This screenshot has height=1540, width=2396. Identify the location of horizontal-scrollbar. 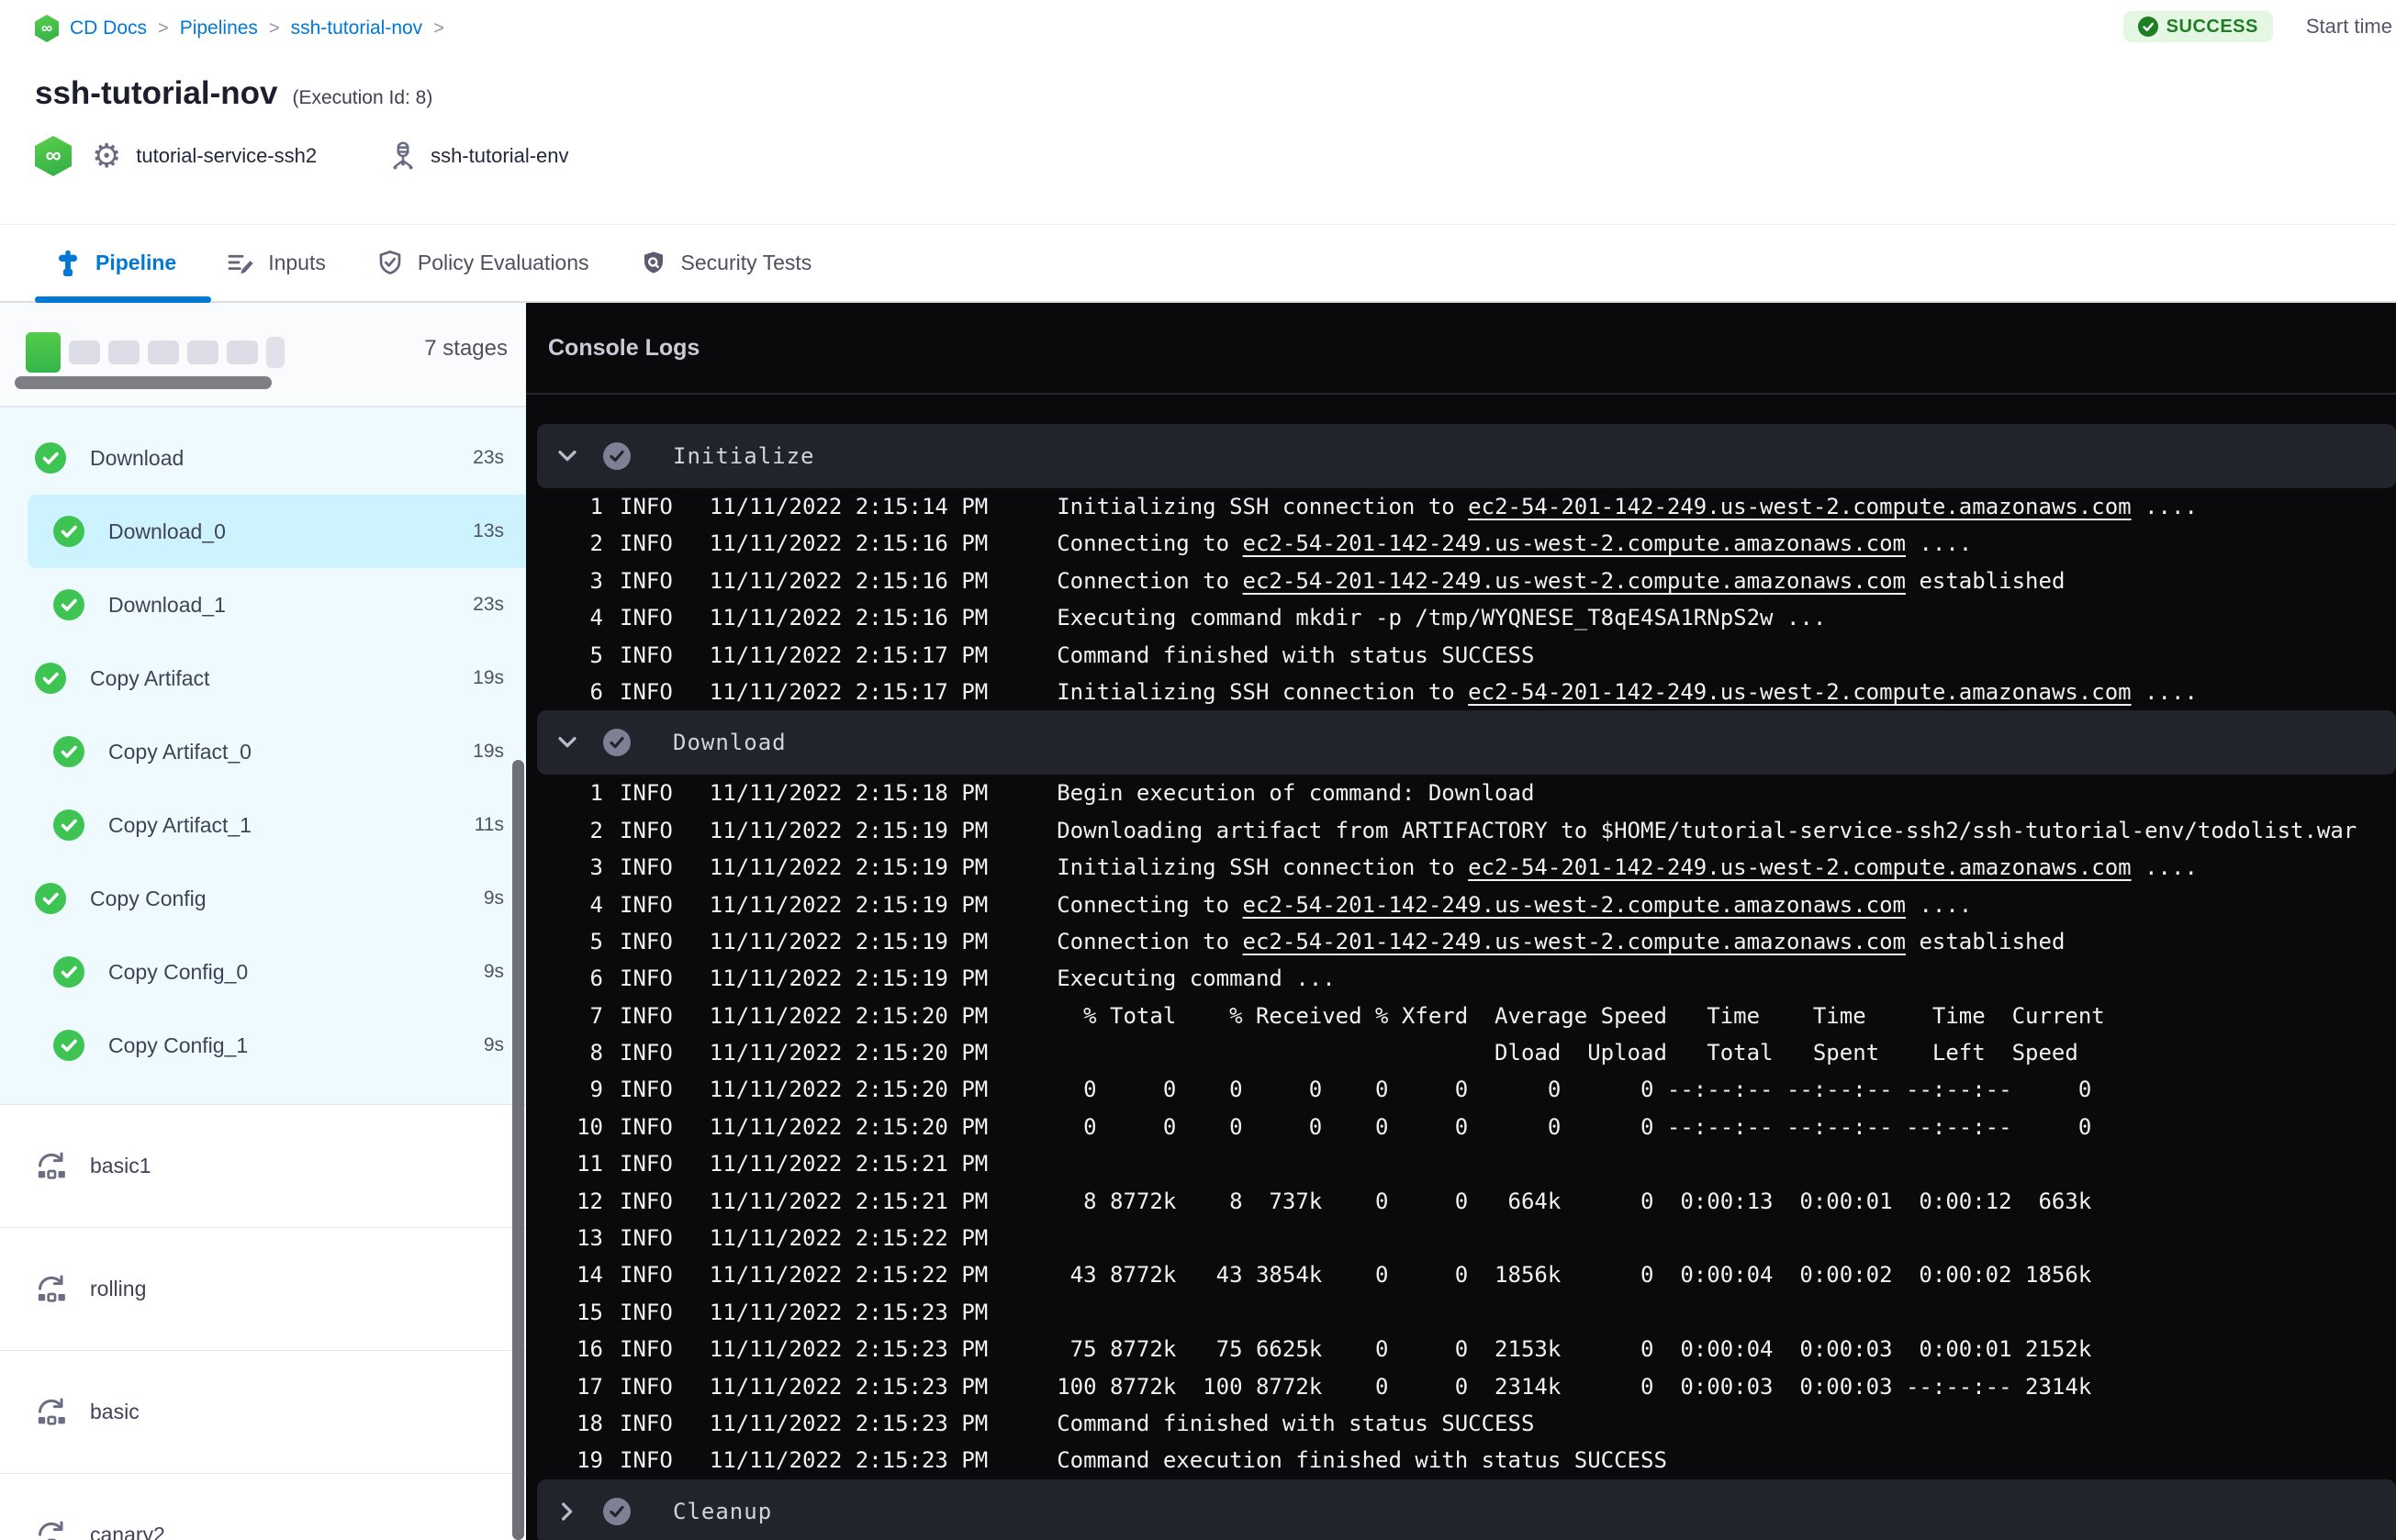
(143, 382).